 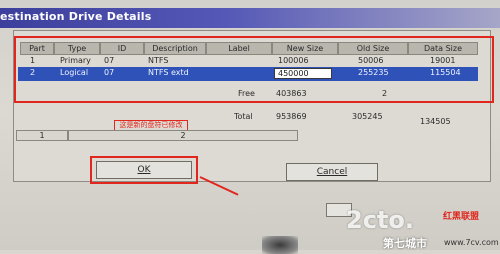 I want to click on ok-highlight-box, so click(x=144, y=170).